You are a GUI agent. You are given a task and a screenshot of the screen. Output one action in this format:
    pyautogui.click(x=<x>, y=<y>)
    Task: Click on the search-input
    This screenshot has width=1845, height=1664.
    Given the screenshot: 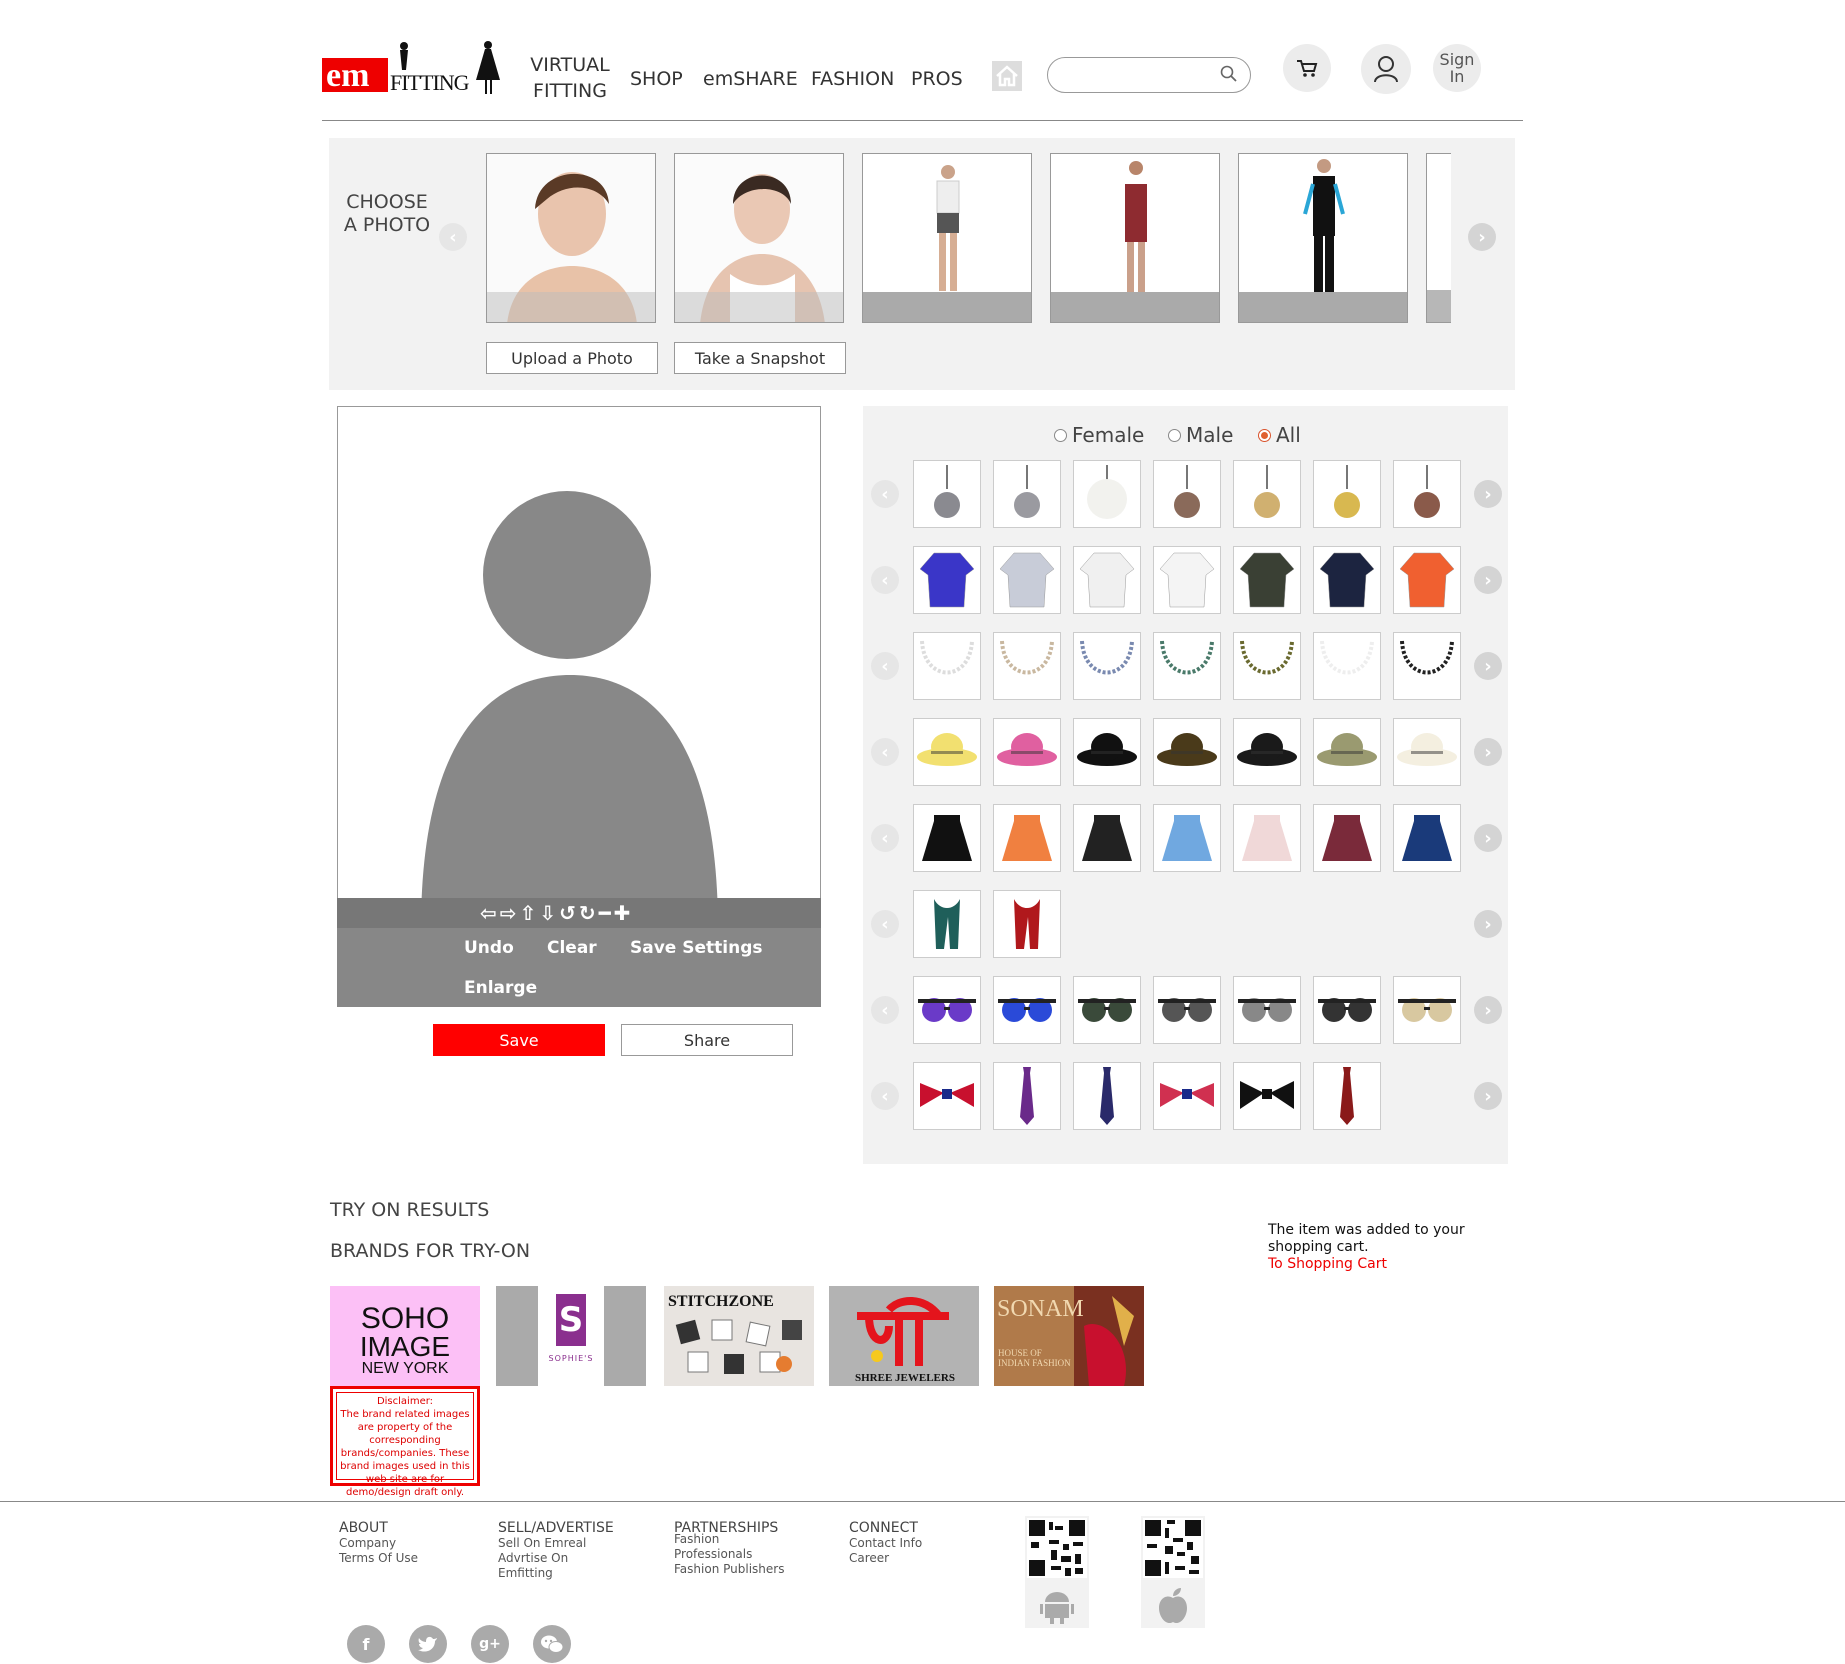 What is the action you would take?
    pyautogui.click(x=1149, y=75)
    